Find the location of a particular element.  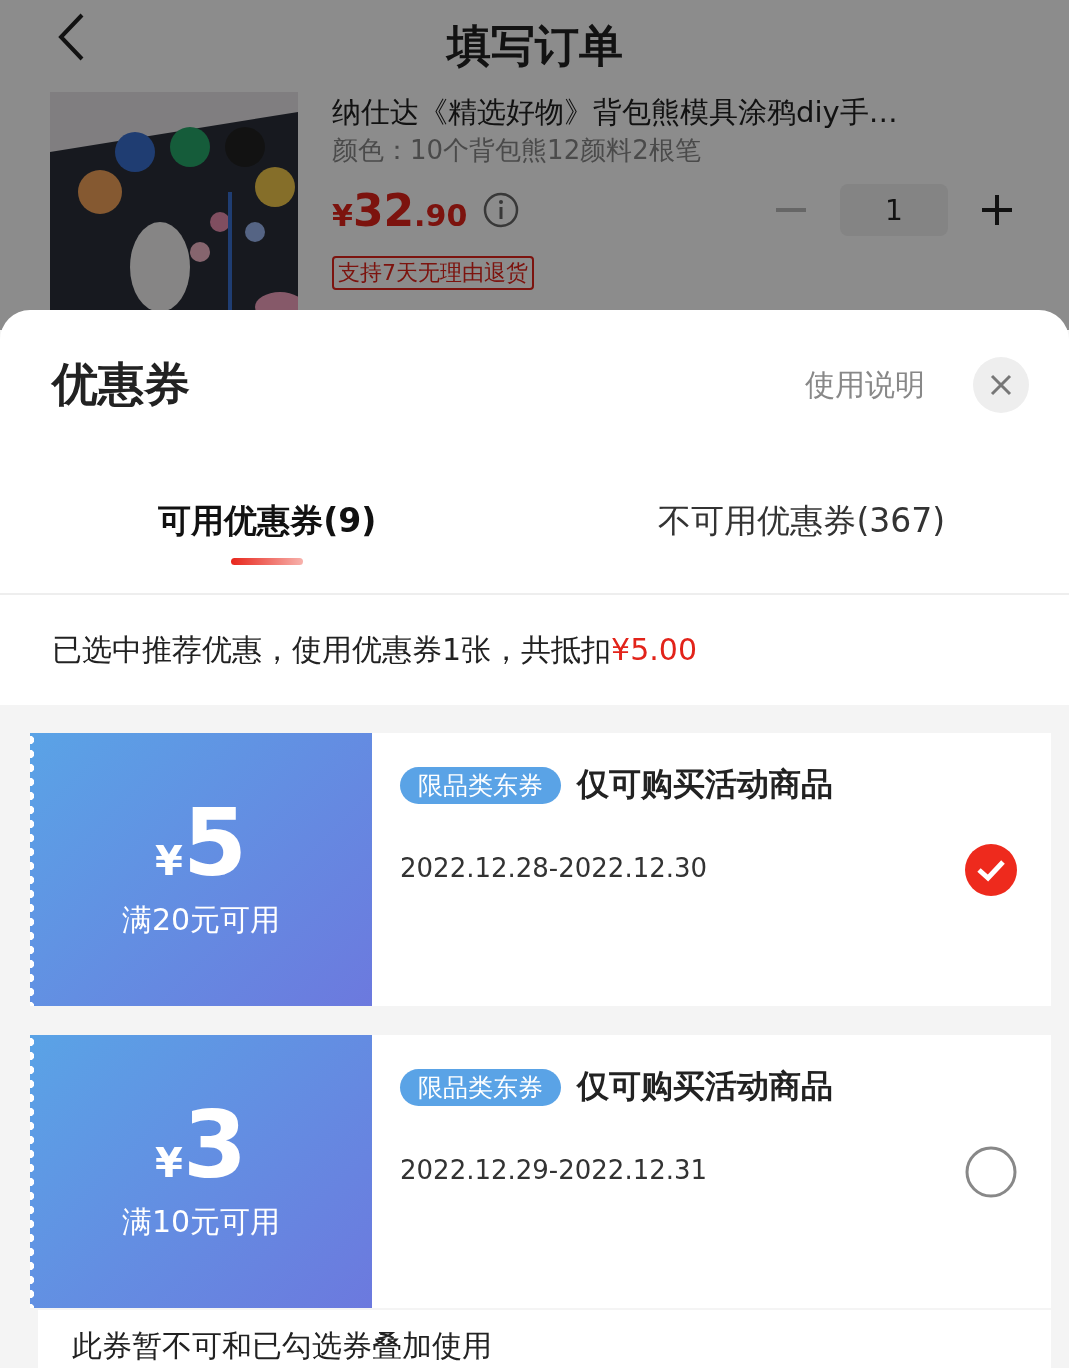

help-link: 使用说明 is located at coordinates (865, 385).